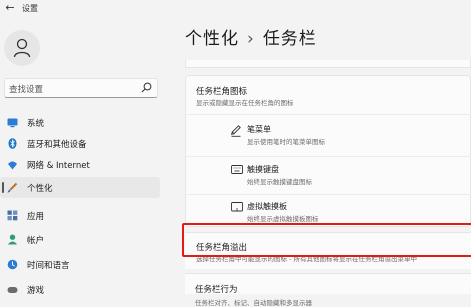  What do you see at coordinates (253, 303) in the screenshot?
I see `section-description: 任务栏对齐、标记、自动隐藏和多显示器` at bounding box center [253, 303].